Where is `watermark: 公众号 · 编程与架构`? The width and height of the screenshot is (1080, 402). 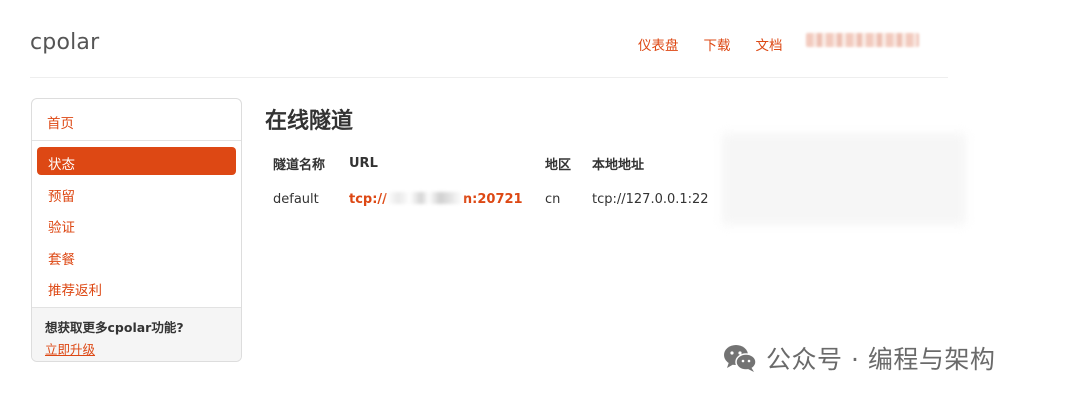
watermark: 公众号 · 编程与架构 is located at coordinates (858, 358).